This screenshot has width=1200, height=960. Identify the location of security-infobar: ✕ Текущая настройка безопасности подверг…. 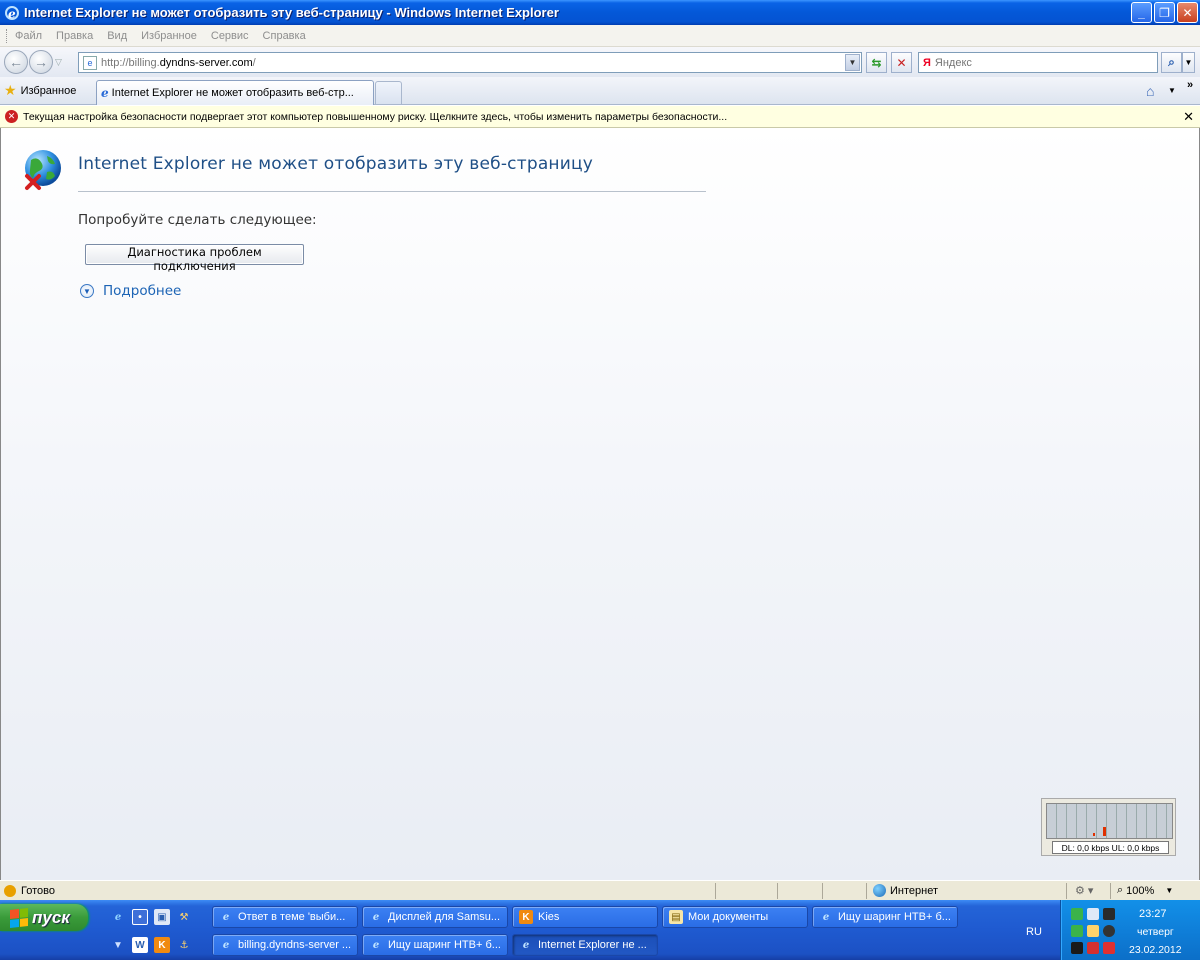
(600, 117).